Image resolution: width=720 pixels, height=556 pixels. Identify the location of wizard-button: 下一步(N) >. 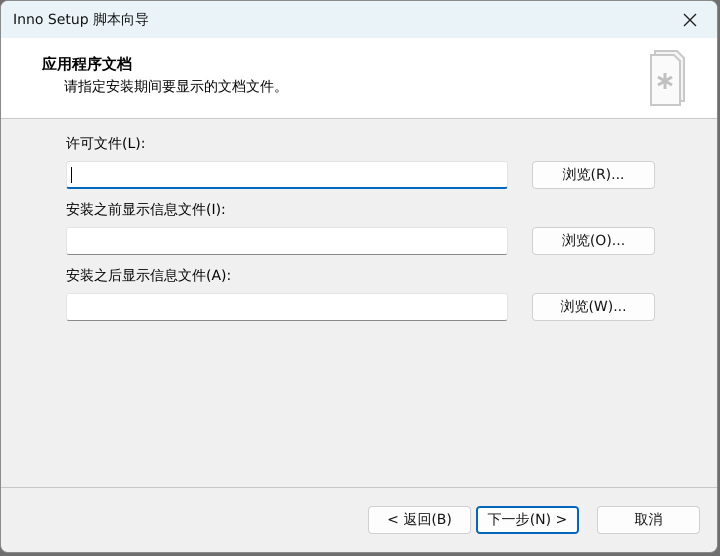
(527, 520).